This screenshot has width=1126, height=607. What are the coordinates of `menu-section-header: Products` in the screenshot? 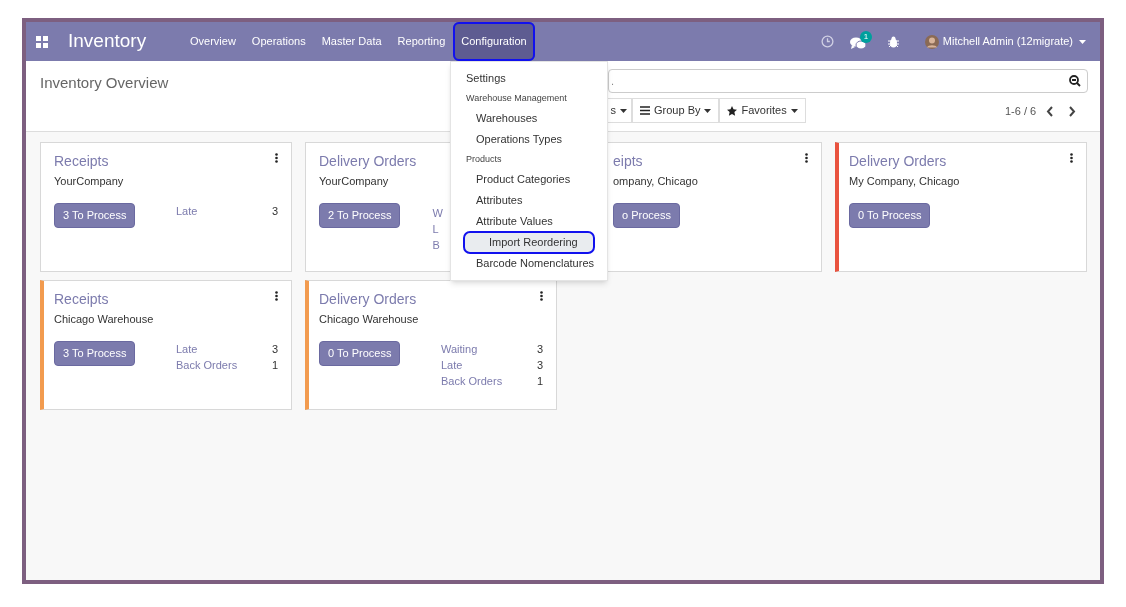 It's located at (484, 159).